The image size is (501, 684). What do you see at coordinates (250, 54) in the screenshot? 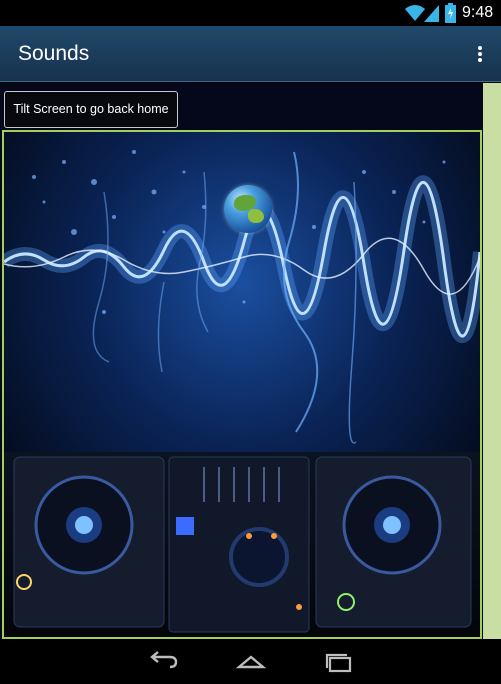
I see `action-bar: Sounds` at bounding box center [250, 54].